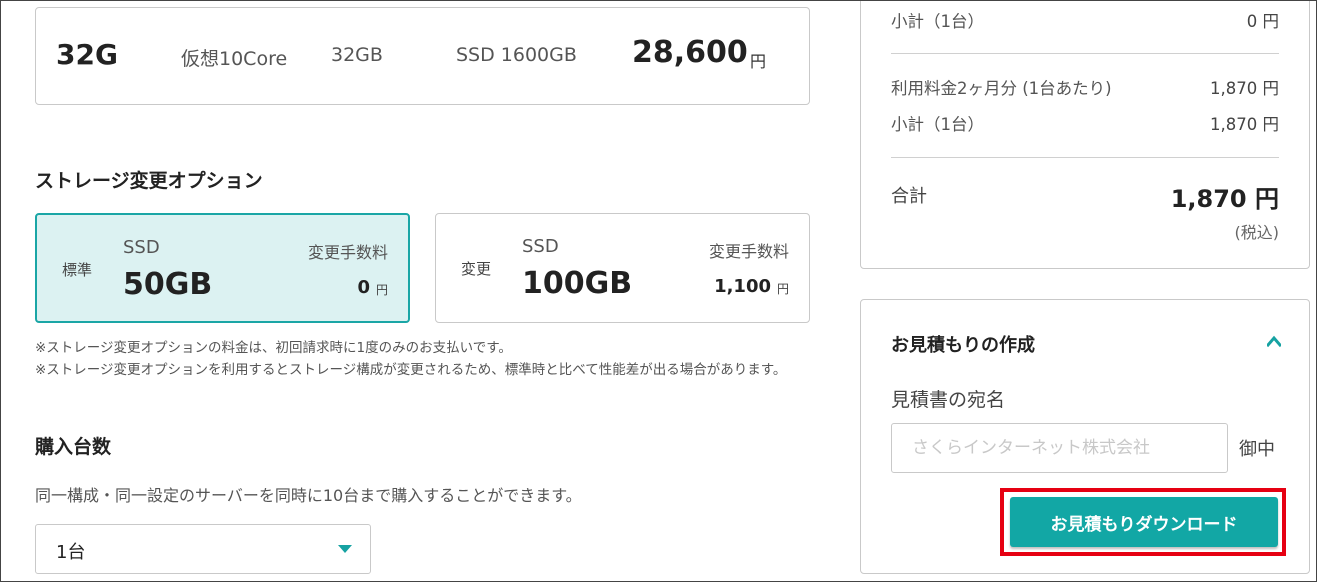 The image size is (1317, 582). I want to click on option-size: 50GB, so click(168, 284).